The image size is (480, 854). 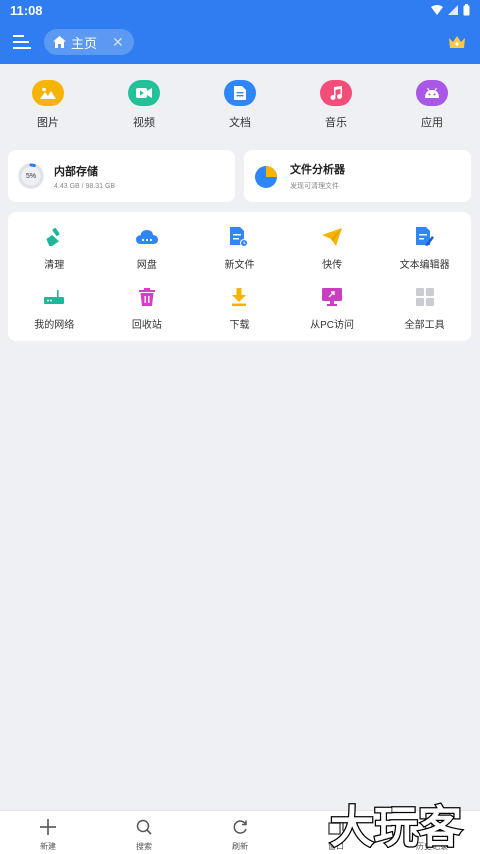 I want to click on tab-home-label: 主页, so click(x=84, y=43).